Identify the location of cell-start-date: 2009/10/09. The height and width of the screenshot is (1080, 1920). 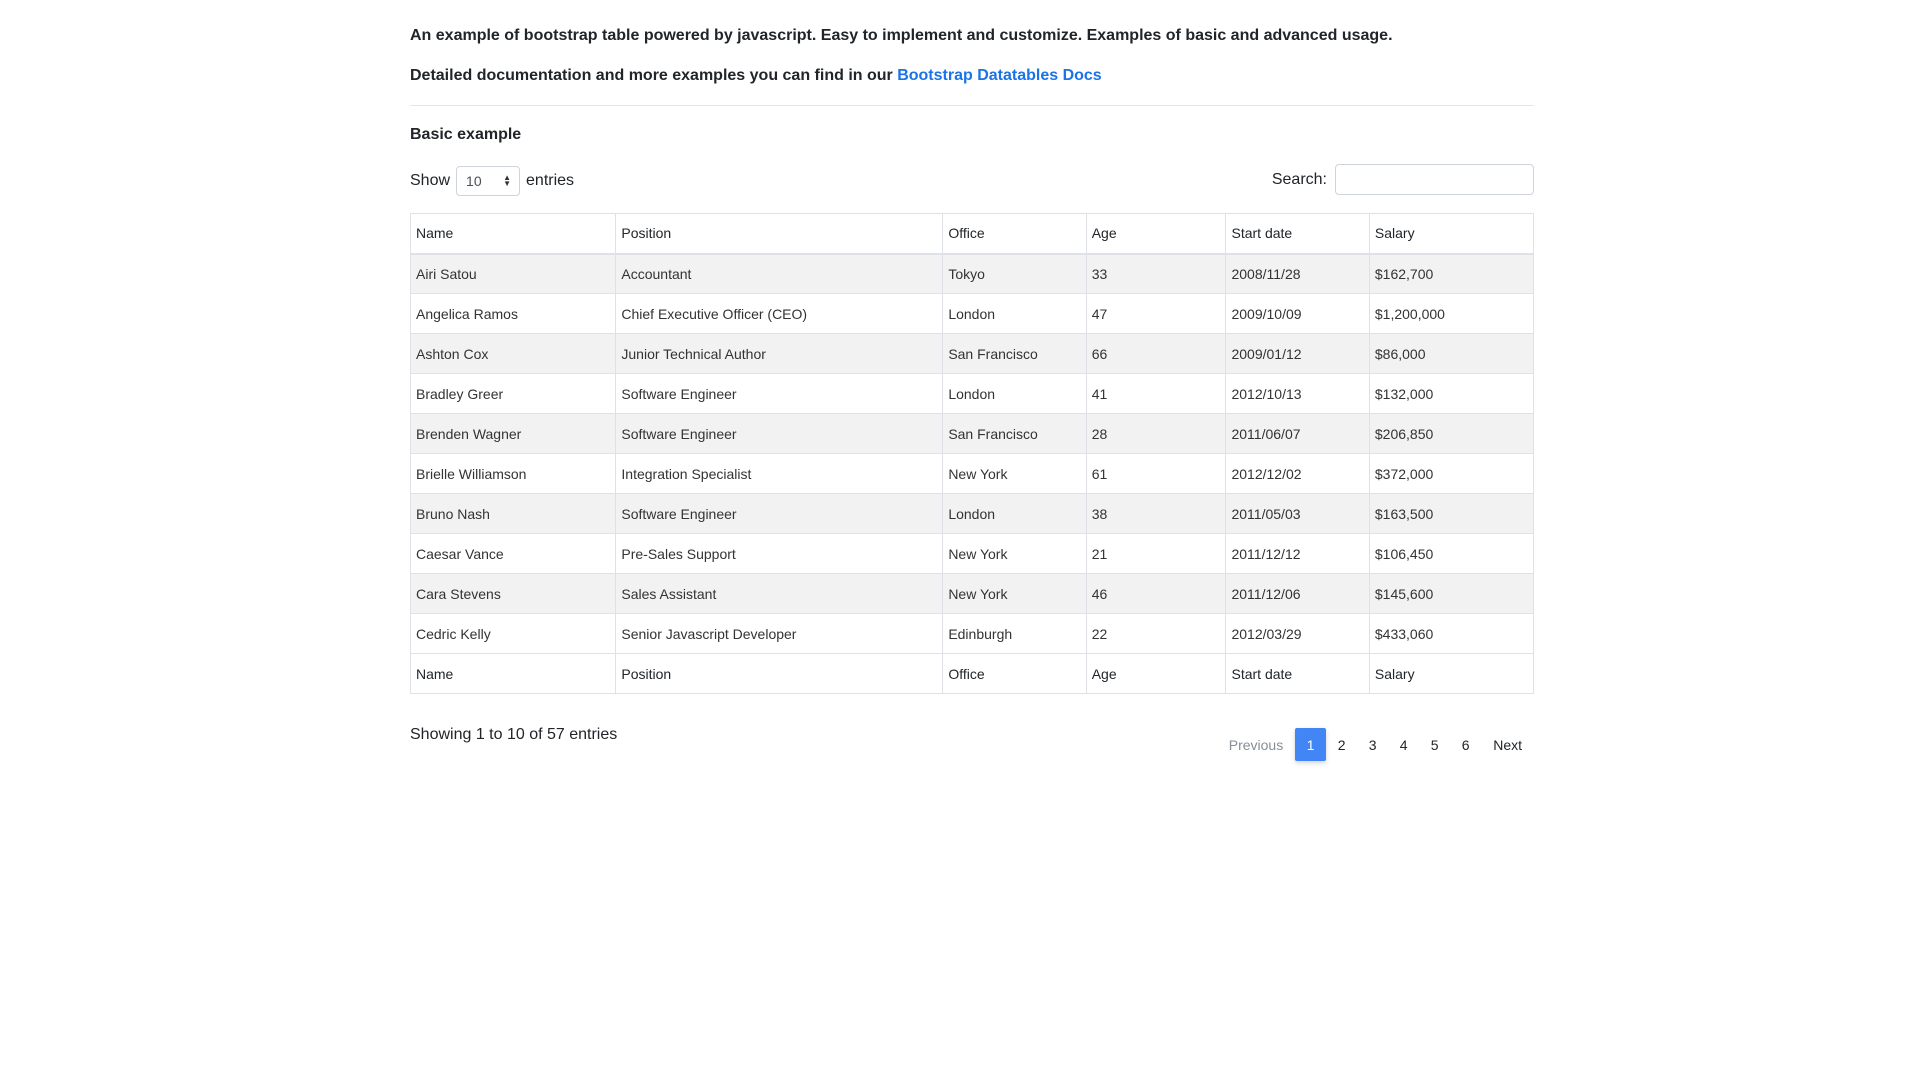
(1297, 314).